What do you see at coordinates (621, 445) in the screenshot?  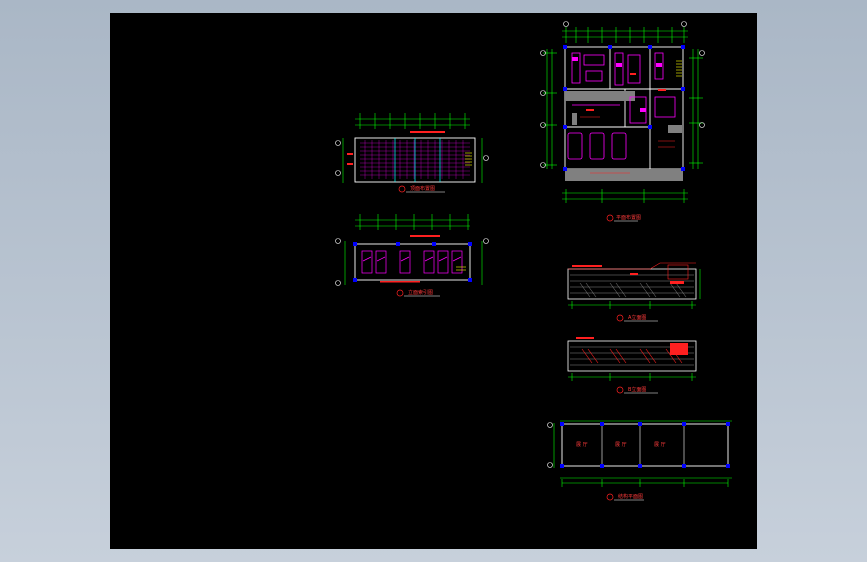 I see `room-label-2: 展 厅` at bounding box center [621, 445].